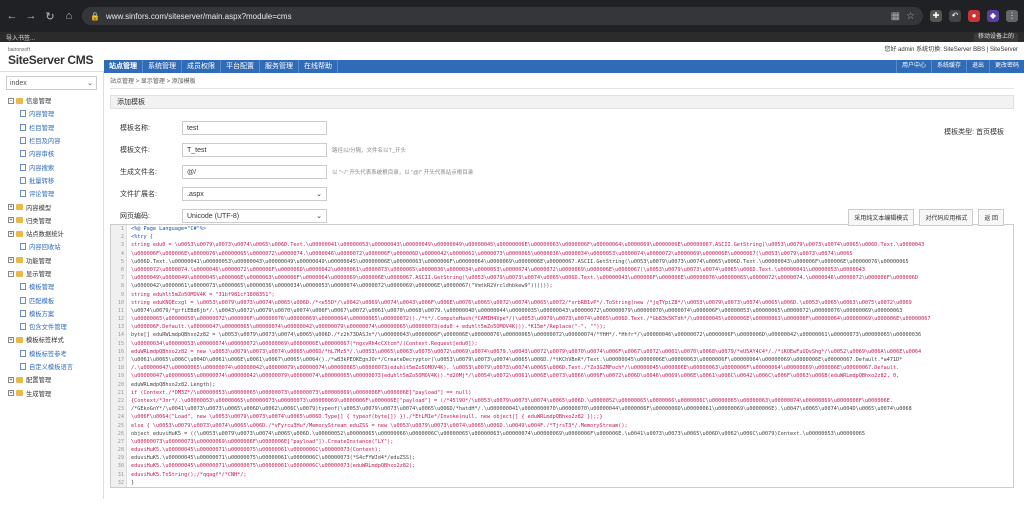 The image size is (1024, 519). I want to click on back-icon: ←, so click(12, 16).